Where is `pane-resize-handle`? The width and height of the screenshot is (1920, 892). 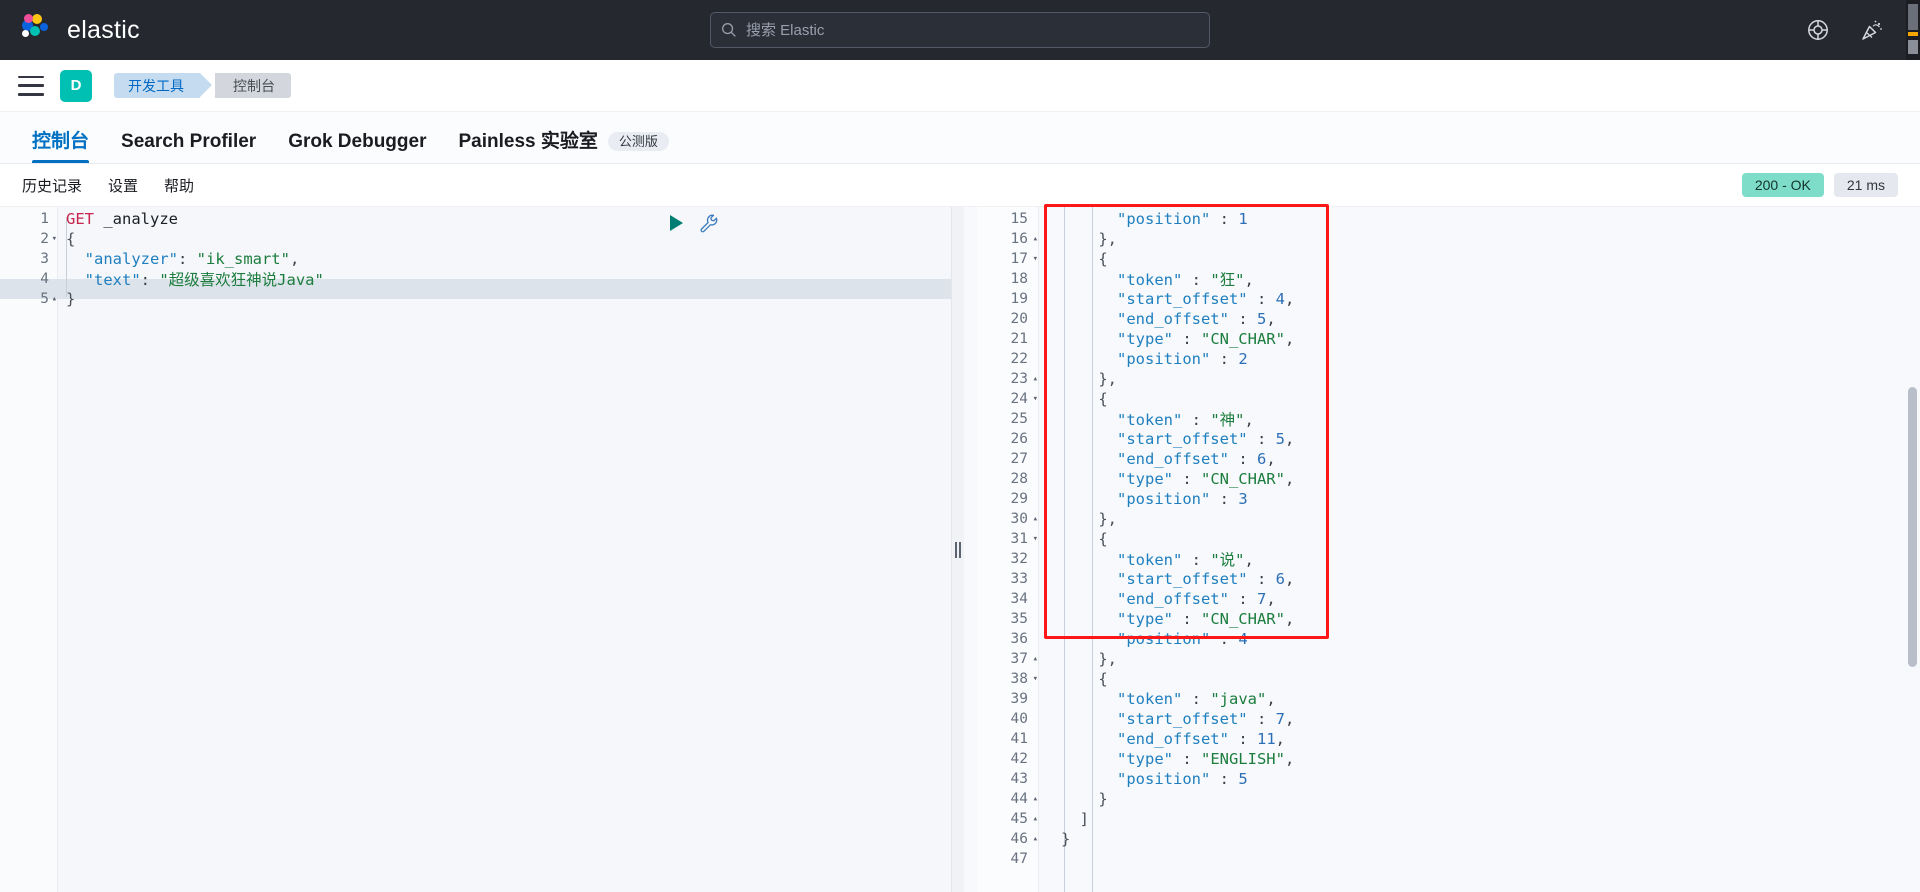 pane-resize-handle is located at coordinates (958, 549).